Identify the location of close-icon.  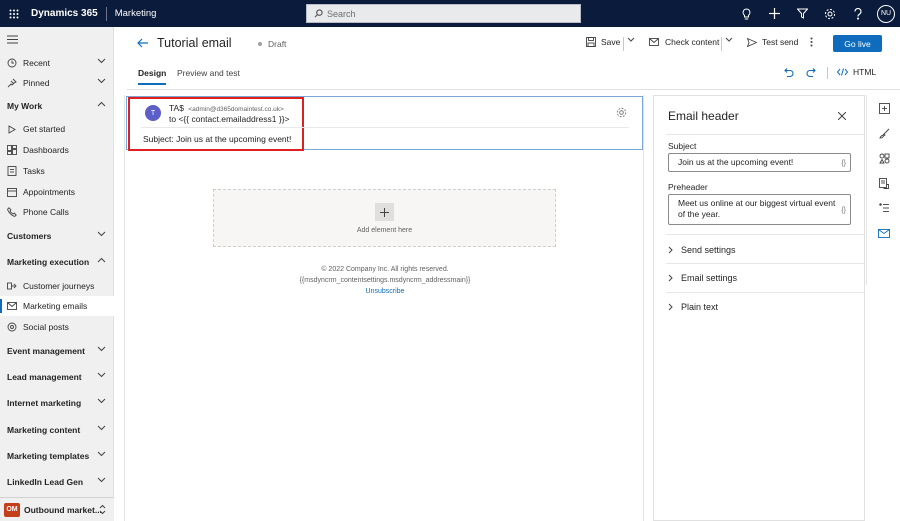
(842, 116).